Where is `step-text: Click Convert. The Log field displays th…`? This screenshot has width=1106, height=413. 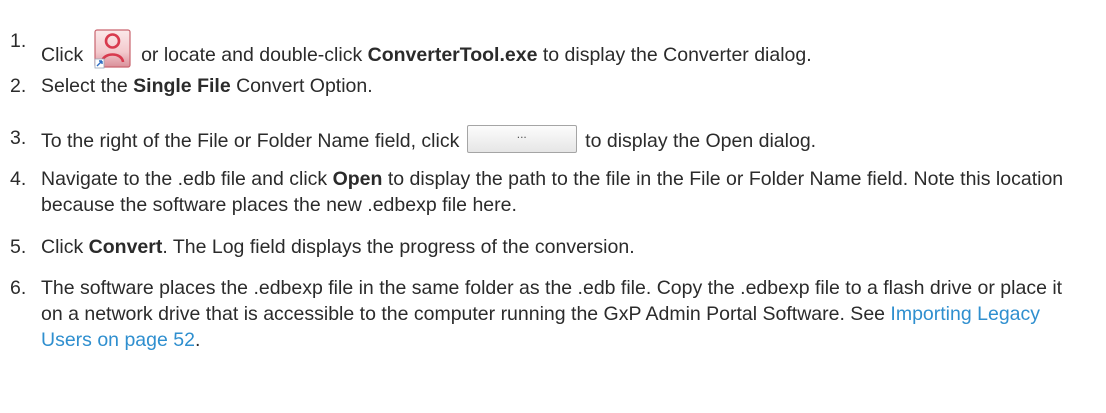 step-text: Click Convert. The Log field displays th… is located at coordinates (338, 247).